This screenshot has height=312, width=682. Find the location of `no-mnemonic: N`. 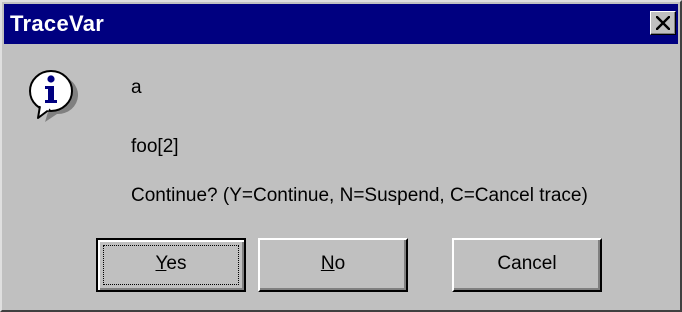

no-mnemonic: N is located at coordinates (327, 263).